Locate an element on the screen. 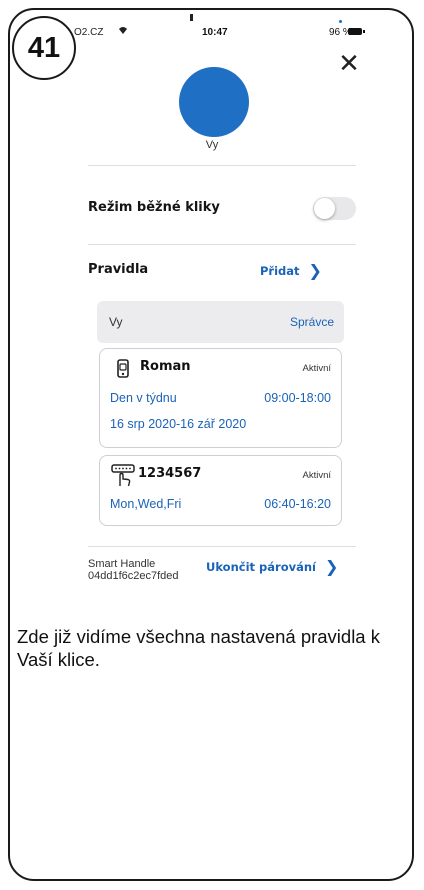 This screenshot has height=890, width=424. notch-mark is located at coordinates (191, 17).